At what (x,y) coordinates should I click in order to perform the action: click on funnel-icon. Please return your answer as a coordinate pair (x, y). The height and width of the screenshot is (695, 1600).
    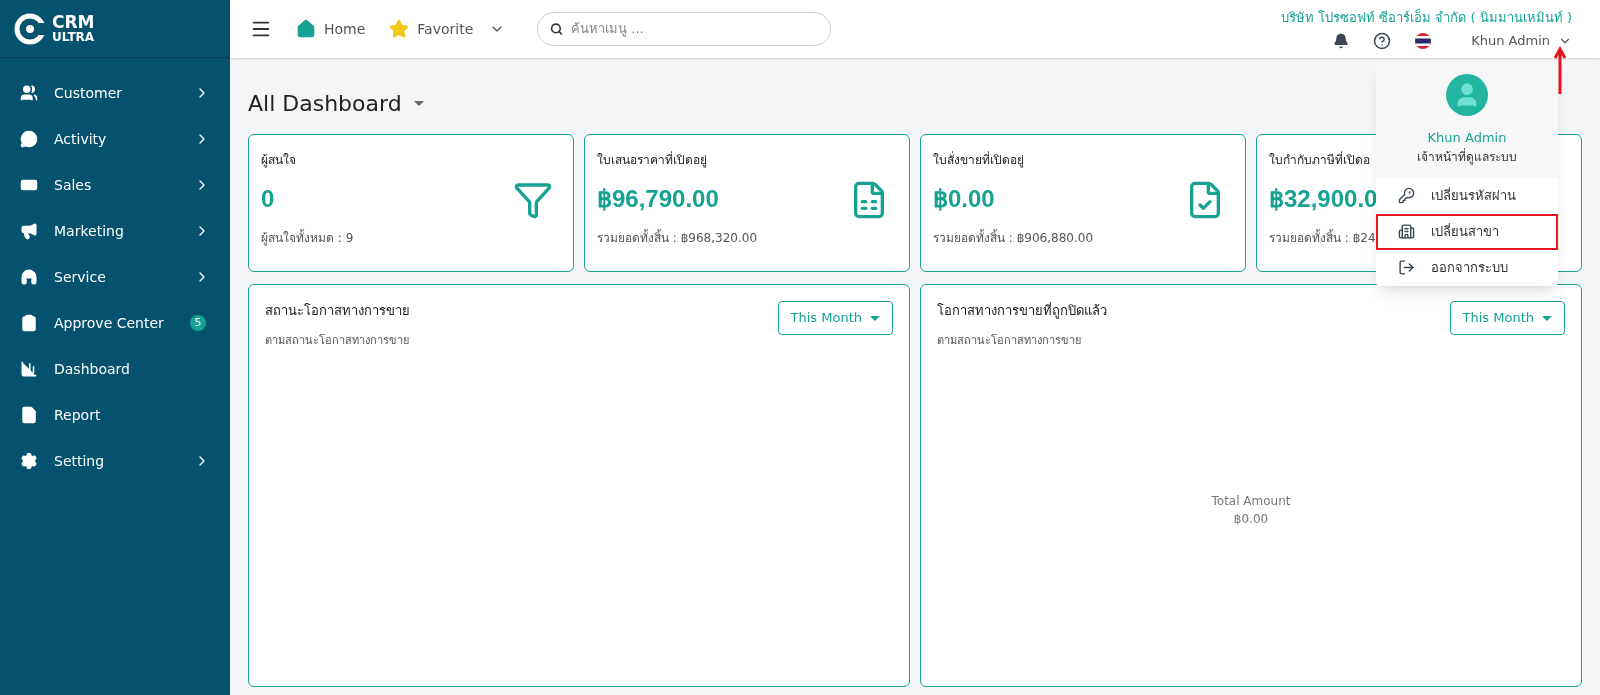
    Looking at the image, I should click on (533, 200).